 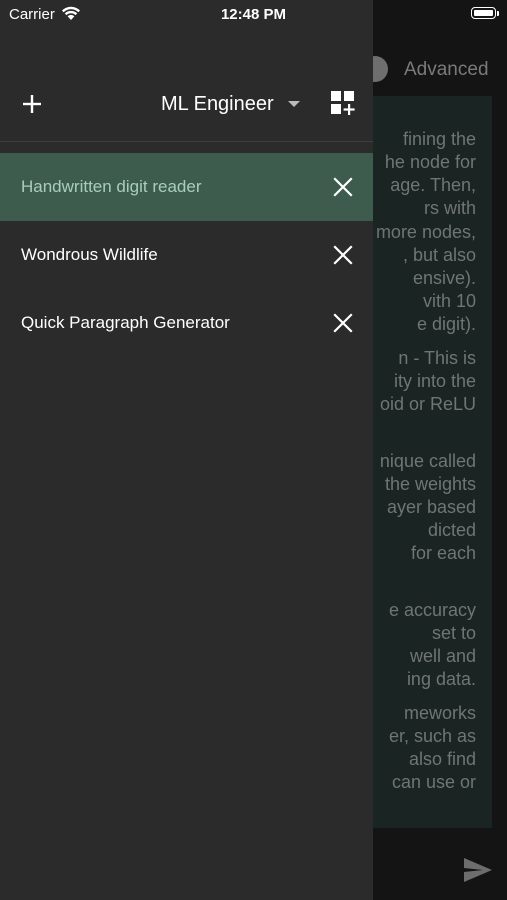 I want to click on response-line: set to, so click(x=453, y=633).